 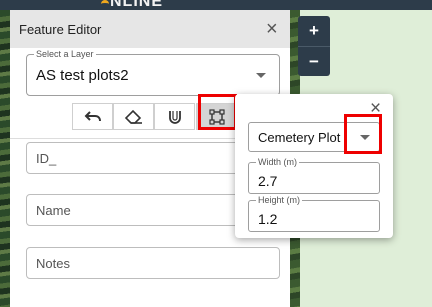 I want to click on undo-icon, so click(x=92, y=115).